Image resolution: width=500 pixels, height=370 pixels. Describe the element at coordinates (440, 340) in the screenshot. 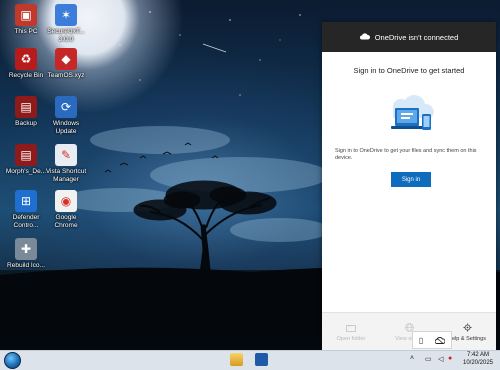

I see `onedrive-tray-icon` at that location.